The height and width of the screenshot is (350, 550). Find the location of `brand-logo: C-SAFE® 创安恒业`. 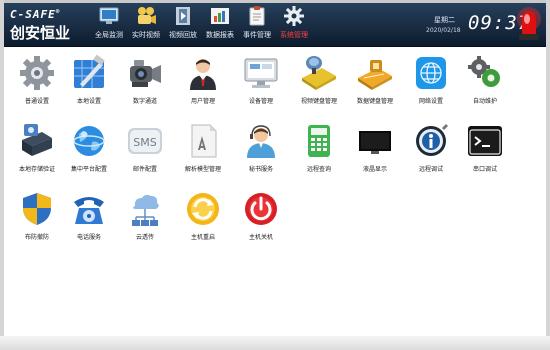

brand-logo: C-SAFE® 创安恒业 is located at coordinates (50, 25).